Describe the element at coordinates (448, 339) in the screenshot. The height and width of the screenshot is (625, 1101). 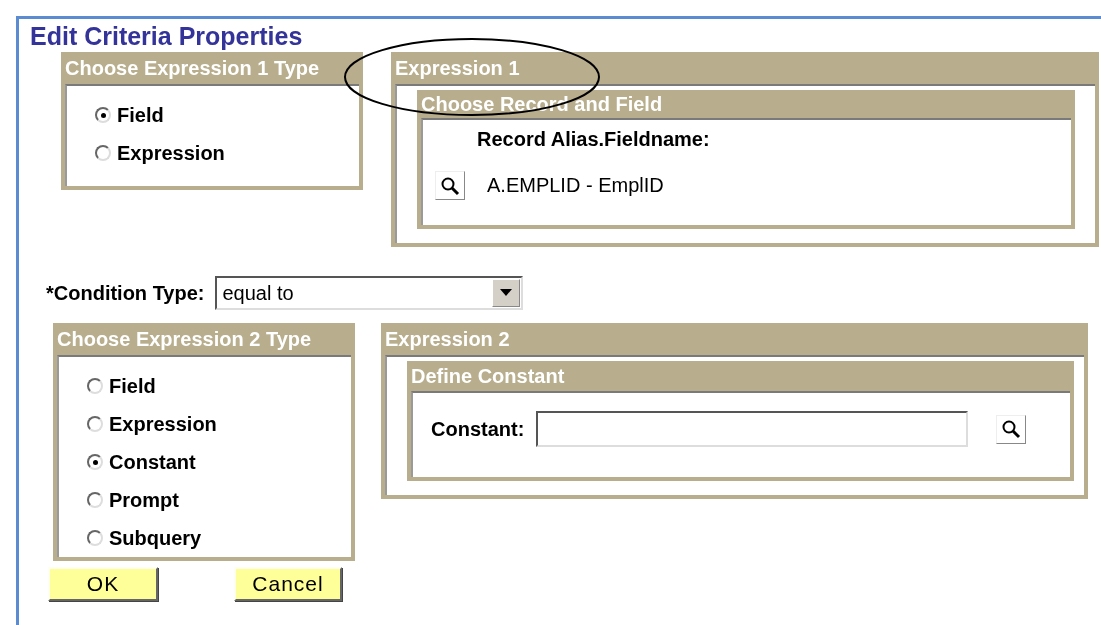
I see `panel-title: Expression 2` at that location.